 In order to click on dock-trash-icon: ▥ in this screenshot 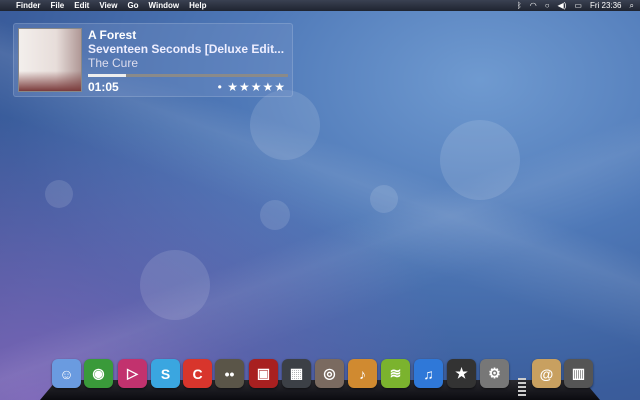, I will do `click(578, 373)`.